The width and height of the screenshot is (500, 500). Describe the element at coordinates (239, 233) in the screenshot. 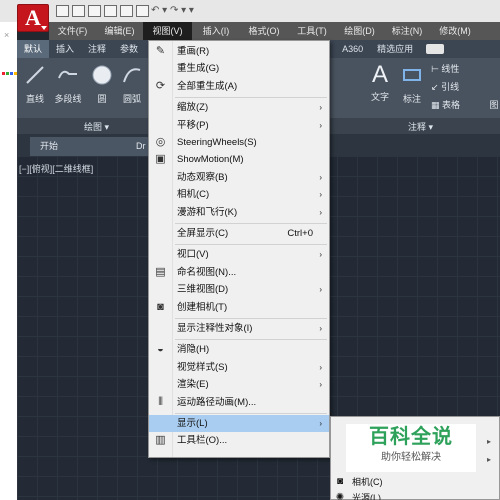

I see `view-menu-item: 全屏显示(C) Ctrl+0` at that location.